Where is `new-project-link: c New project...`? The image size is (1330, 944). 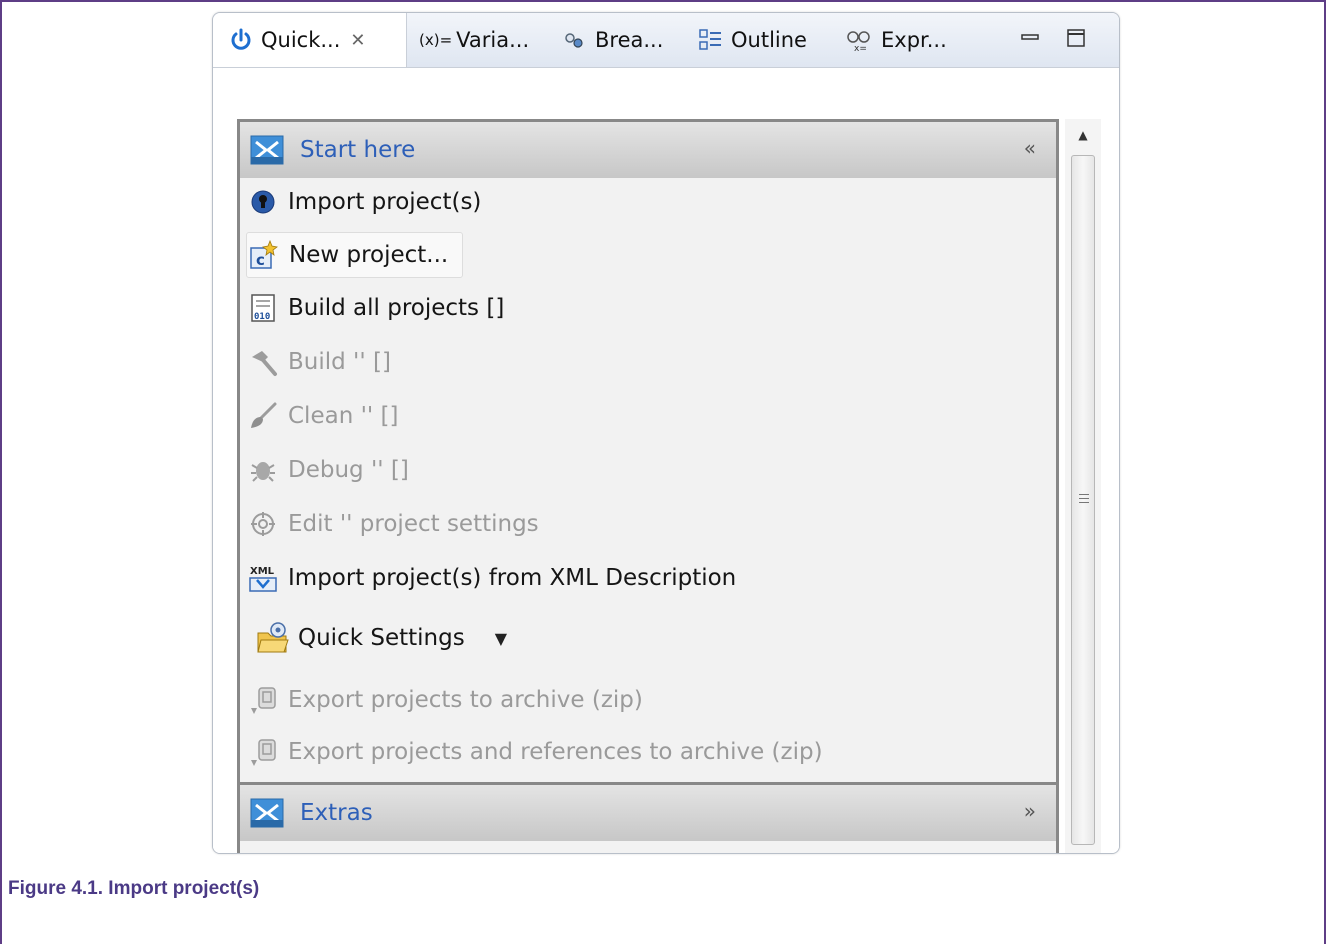
new-project-link: c New project... is located at coordinates (355, 255).